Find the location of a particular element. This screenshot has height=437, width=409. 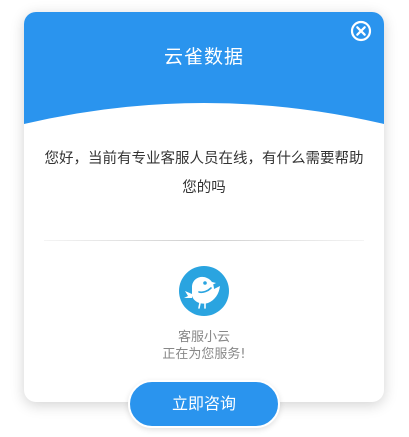

greeting-message: 您好，当前有专业客服人员在线，有什么需要帮助您的吗 is located at coordinates (204, 173).